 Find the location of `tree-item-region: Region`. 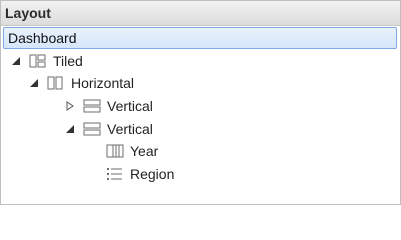

tree-item-region: Region is located at coordinates (140, 174).